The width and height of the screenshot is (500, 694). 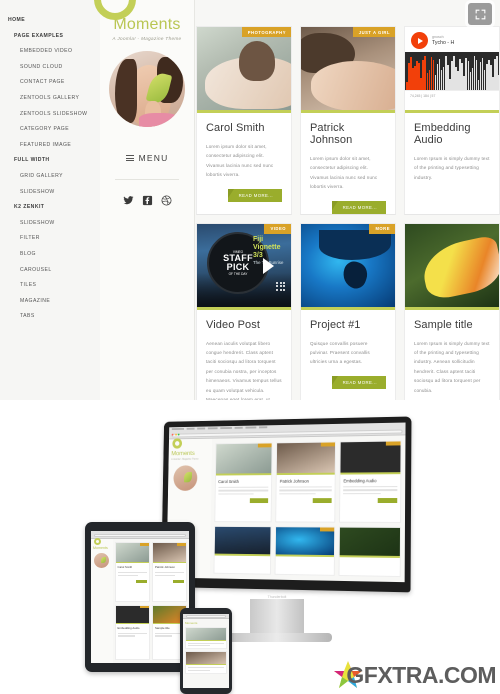 What do you see at coordinates (480, 14) in the screenshot?
I see `expand-icon` at bounding box center [480, 14].